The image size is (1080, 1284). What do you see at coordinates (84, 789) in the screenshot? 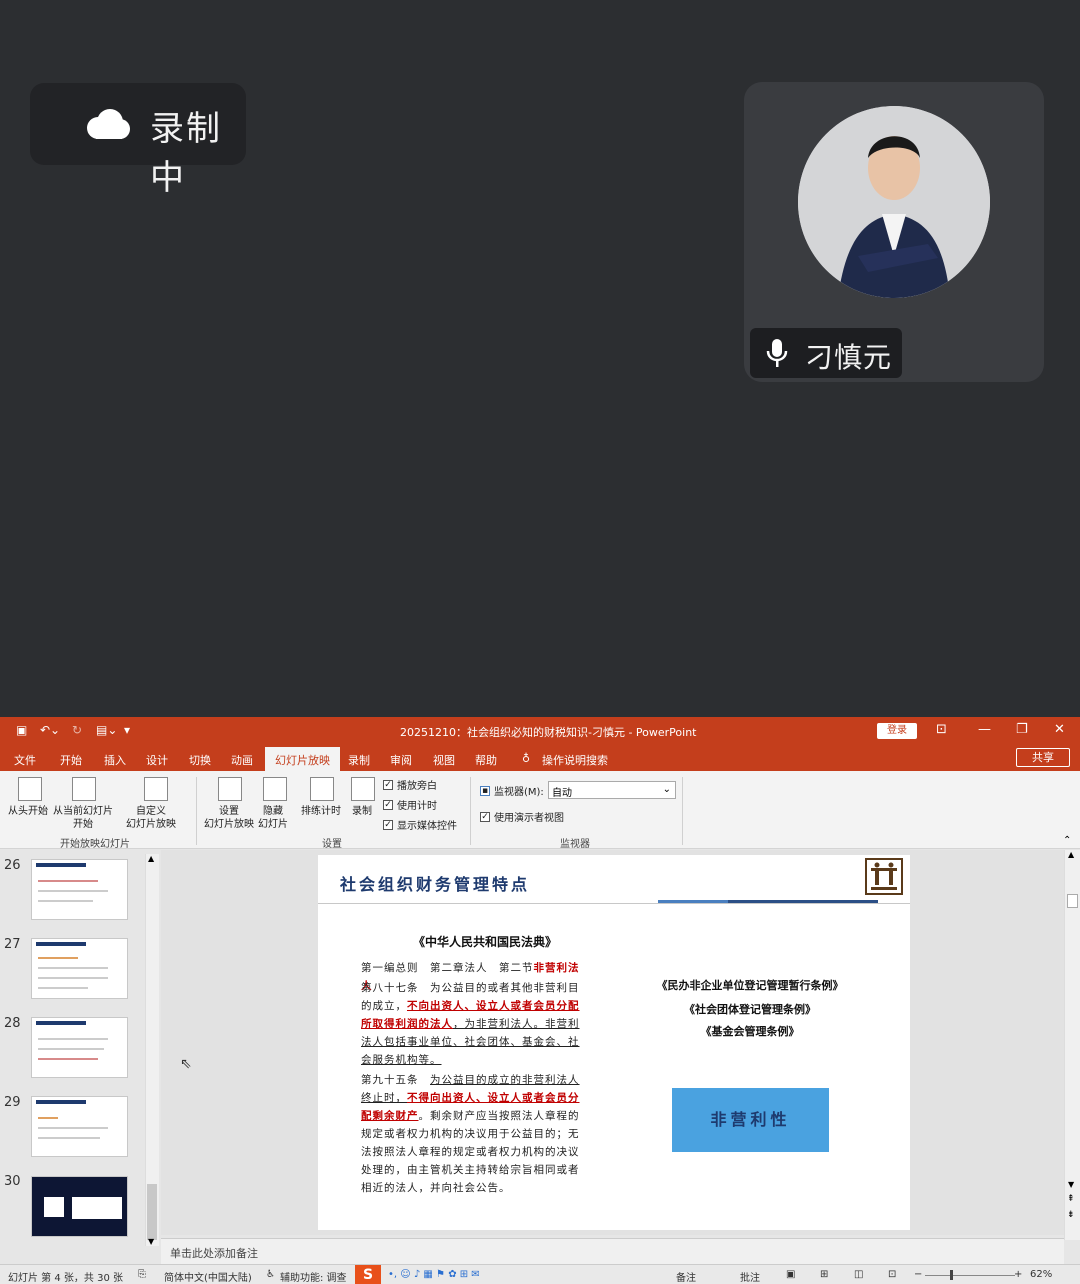
I see `play-from-current-icon` at bounding box center [84, 789].